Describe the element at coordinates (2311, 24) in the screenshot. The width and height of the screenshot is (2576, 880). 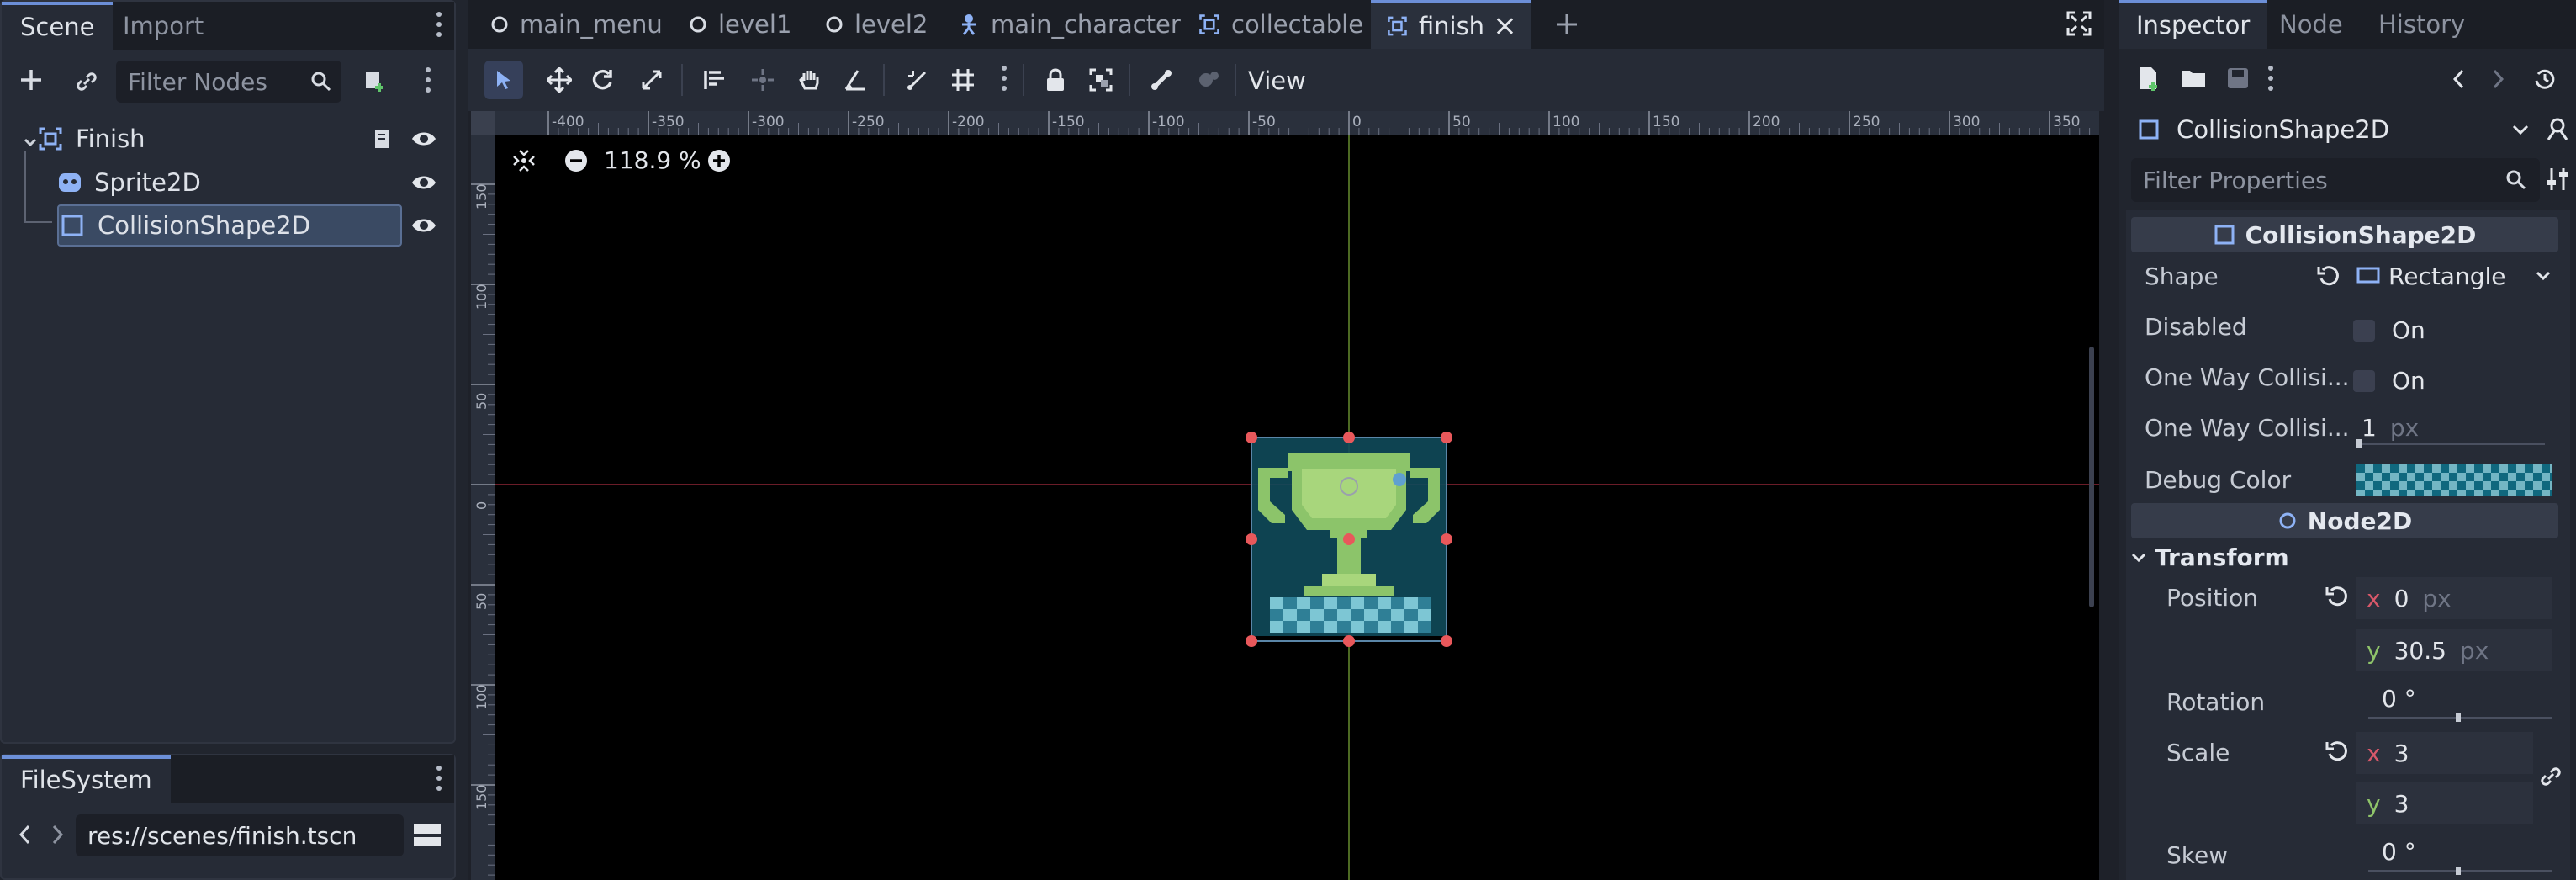
I see `tab-node: Node` at that location.